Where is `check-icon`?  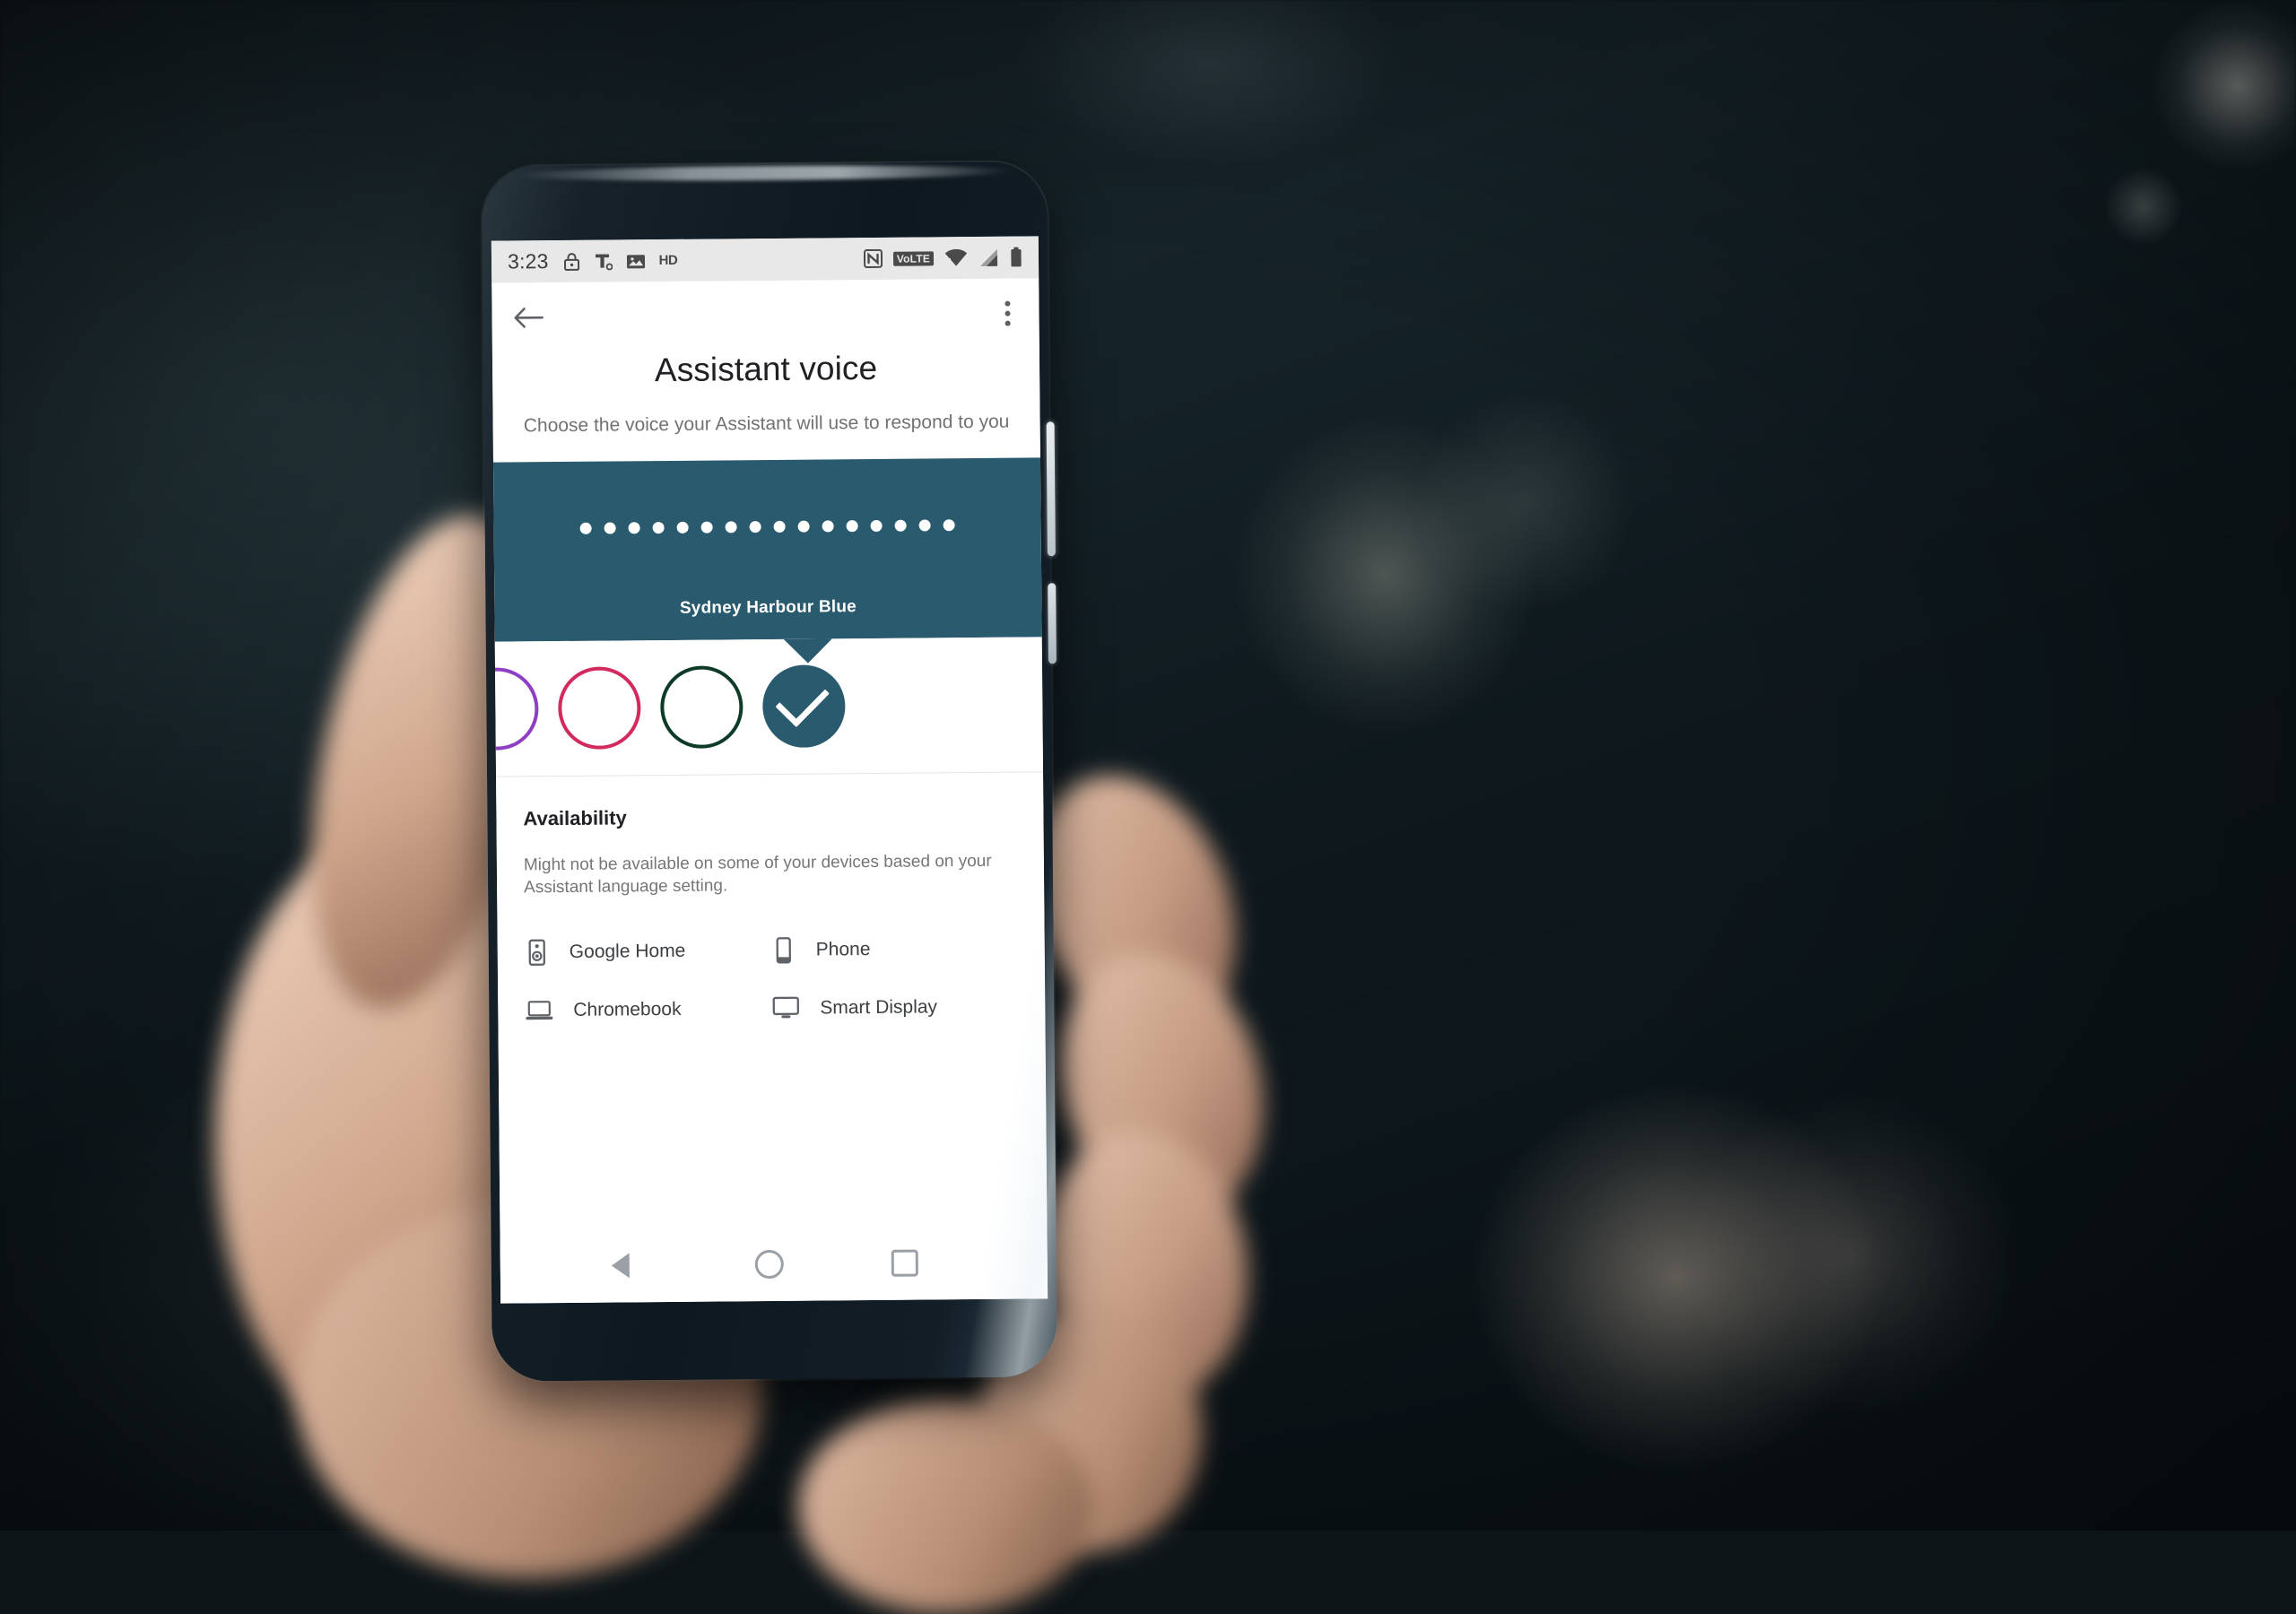
check-icon is located at coordinates (802, 700).